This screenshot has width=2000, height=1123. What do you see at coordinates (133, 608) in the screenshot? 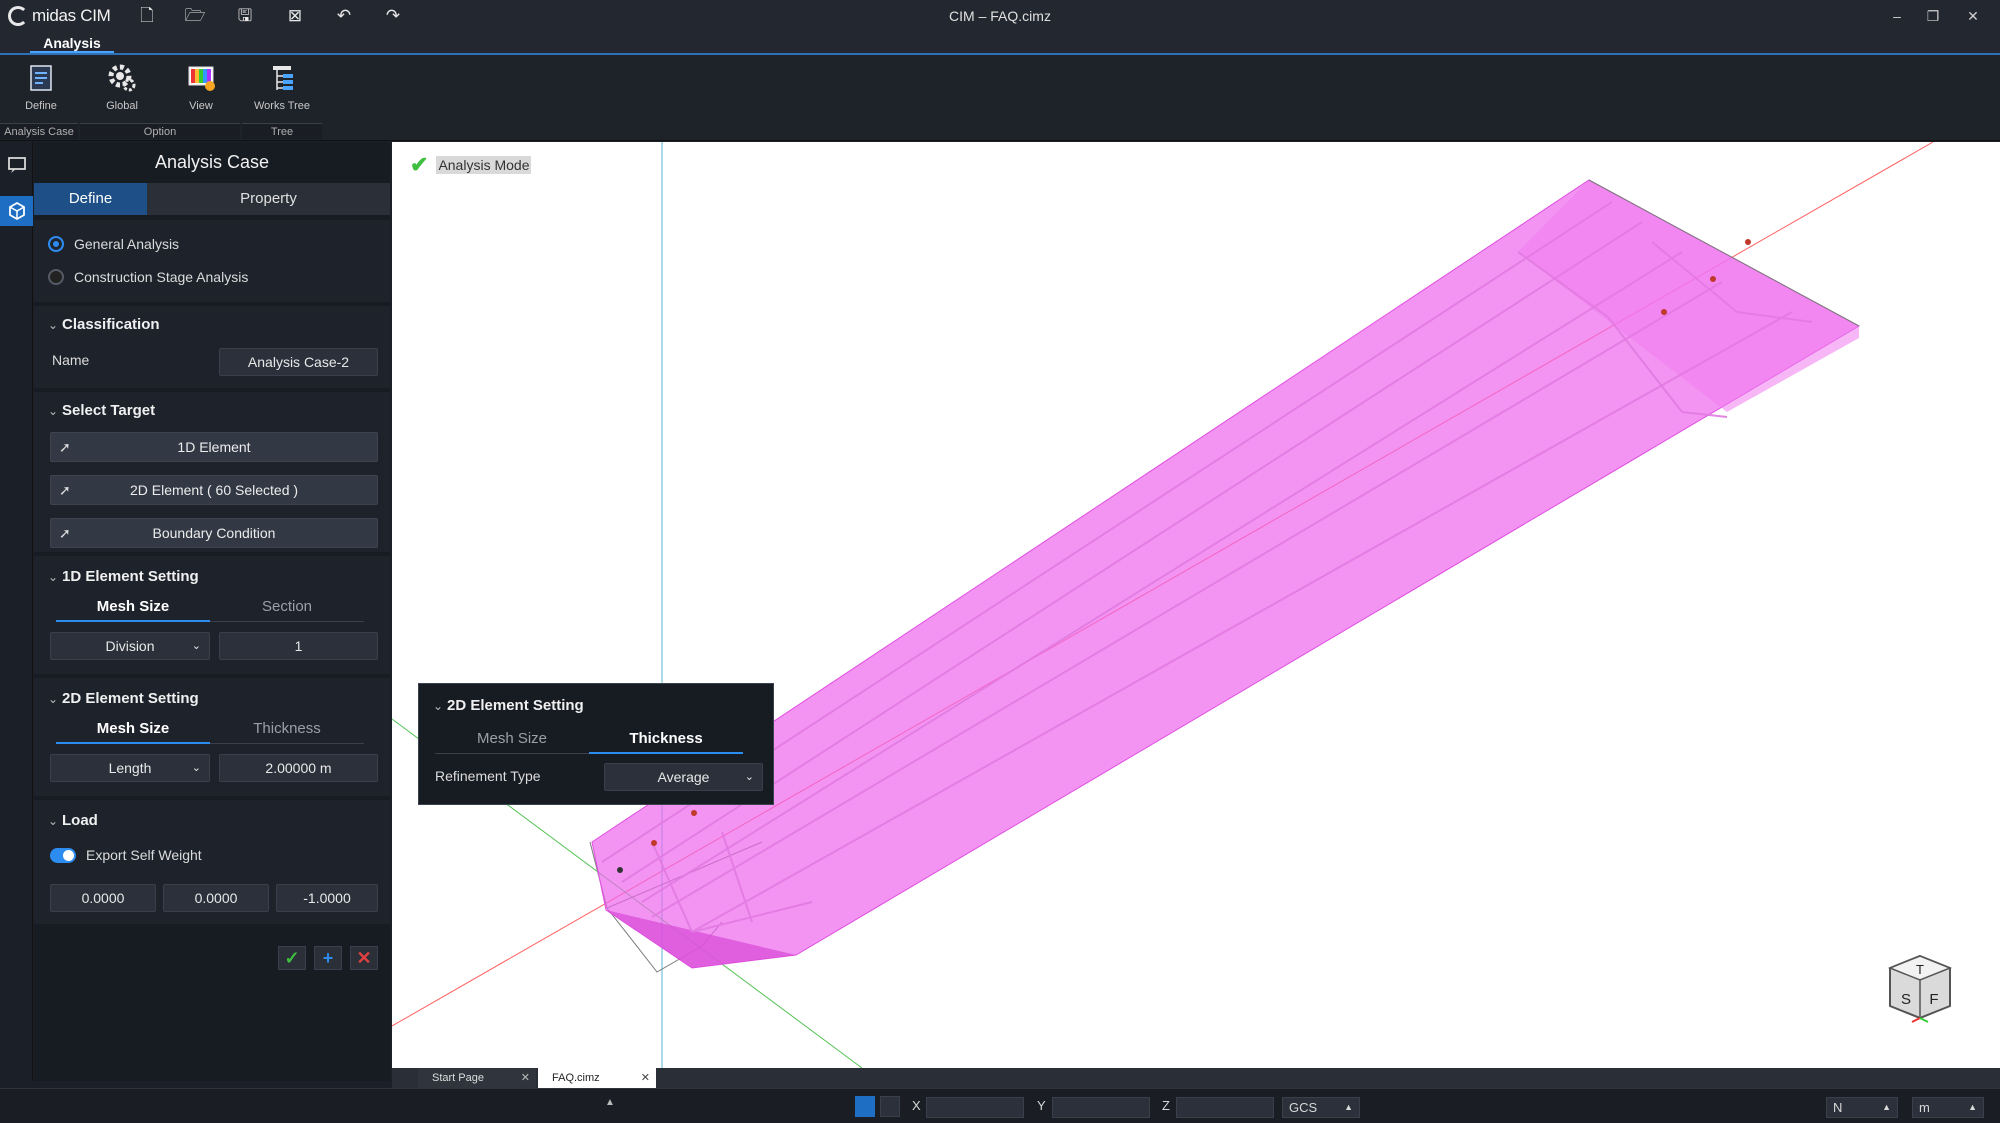
I see `1d-tab-mesh-size: Mesh Size` at bounding box center [133, 608].